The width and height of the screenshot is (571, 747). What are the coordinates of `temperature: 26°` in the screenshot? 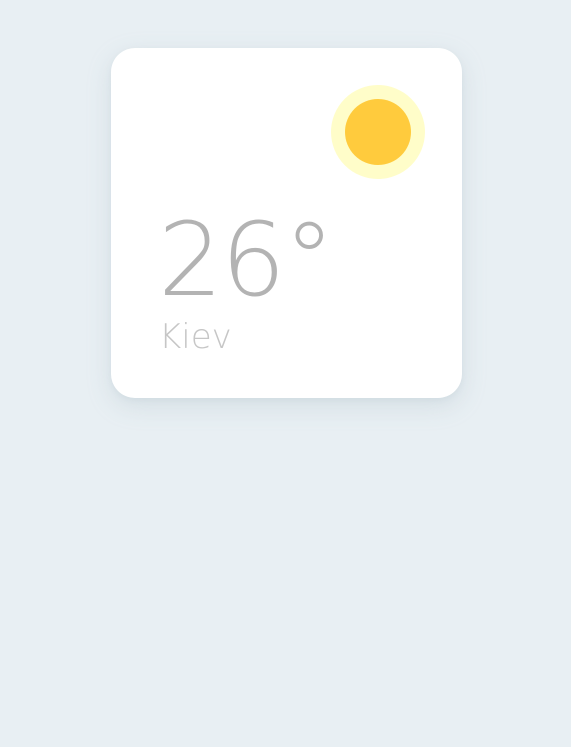 It's located at (246, 260).